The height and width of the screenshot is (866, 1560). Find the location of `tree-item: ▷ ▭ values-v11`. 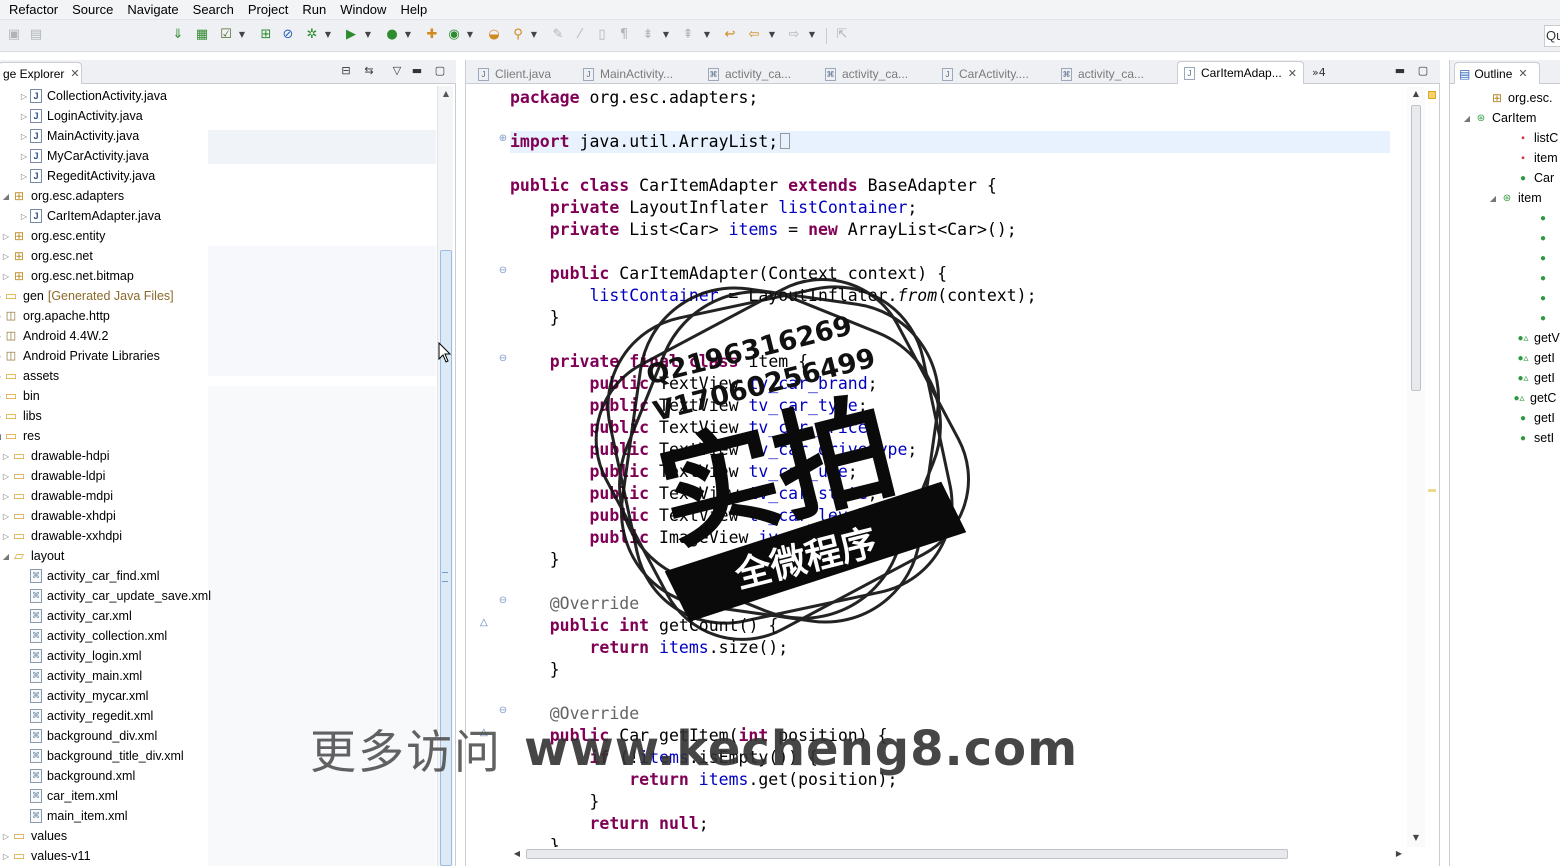

tree-item: ▷ ▭ values-v11 is located at coordinates (45, 856).